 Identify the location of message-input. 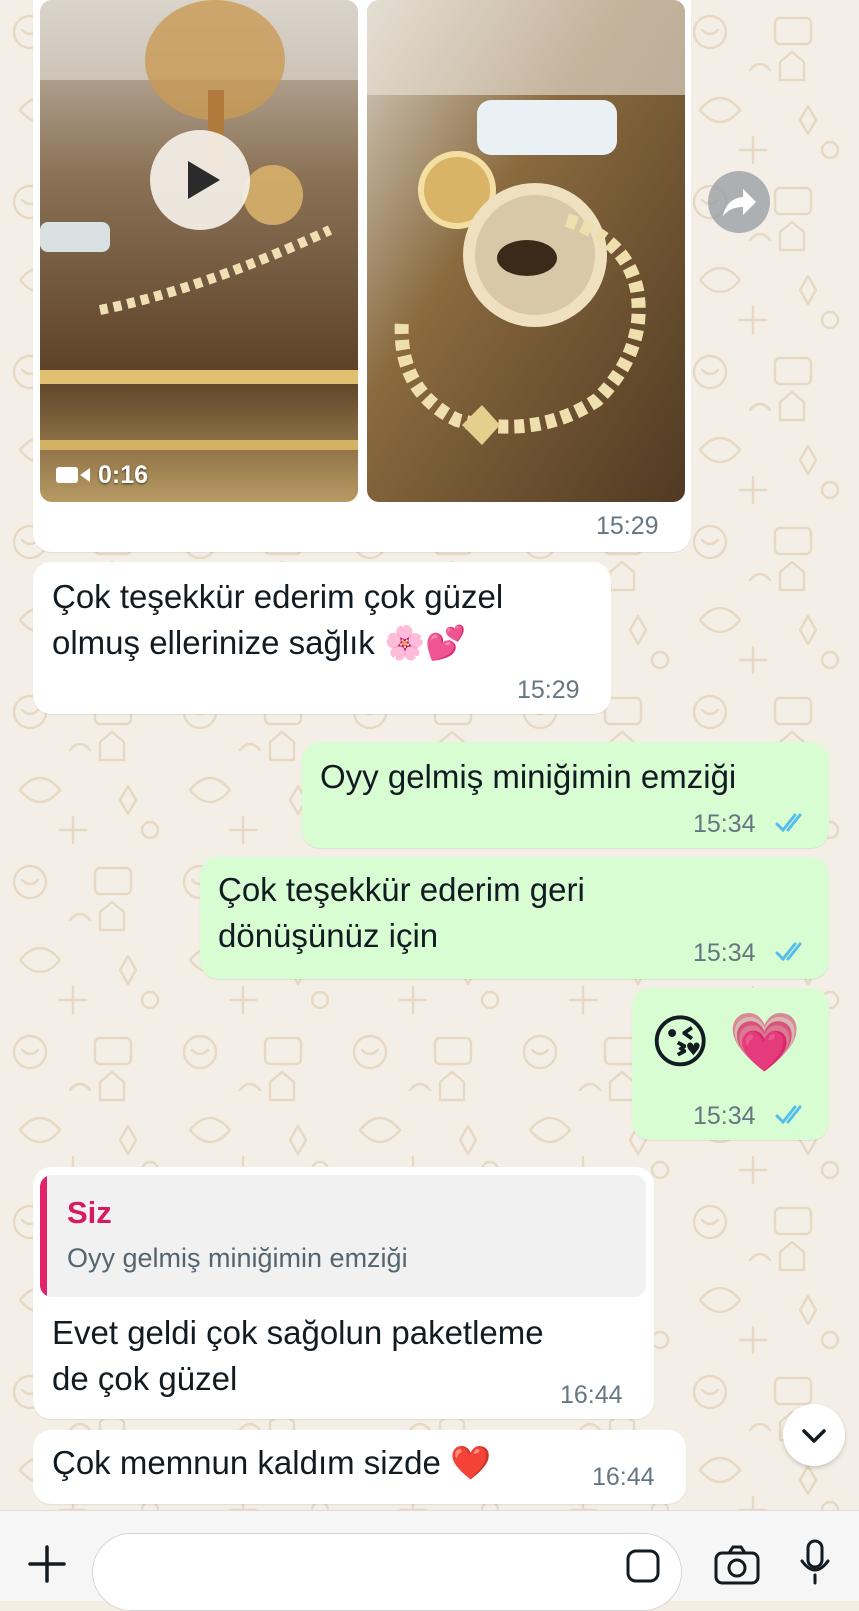
(387, 1572).